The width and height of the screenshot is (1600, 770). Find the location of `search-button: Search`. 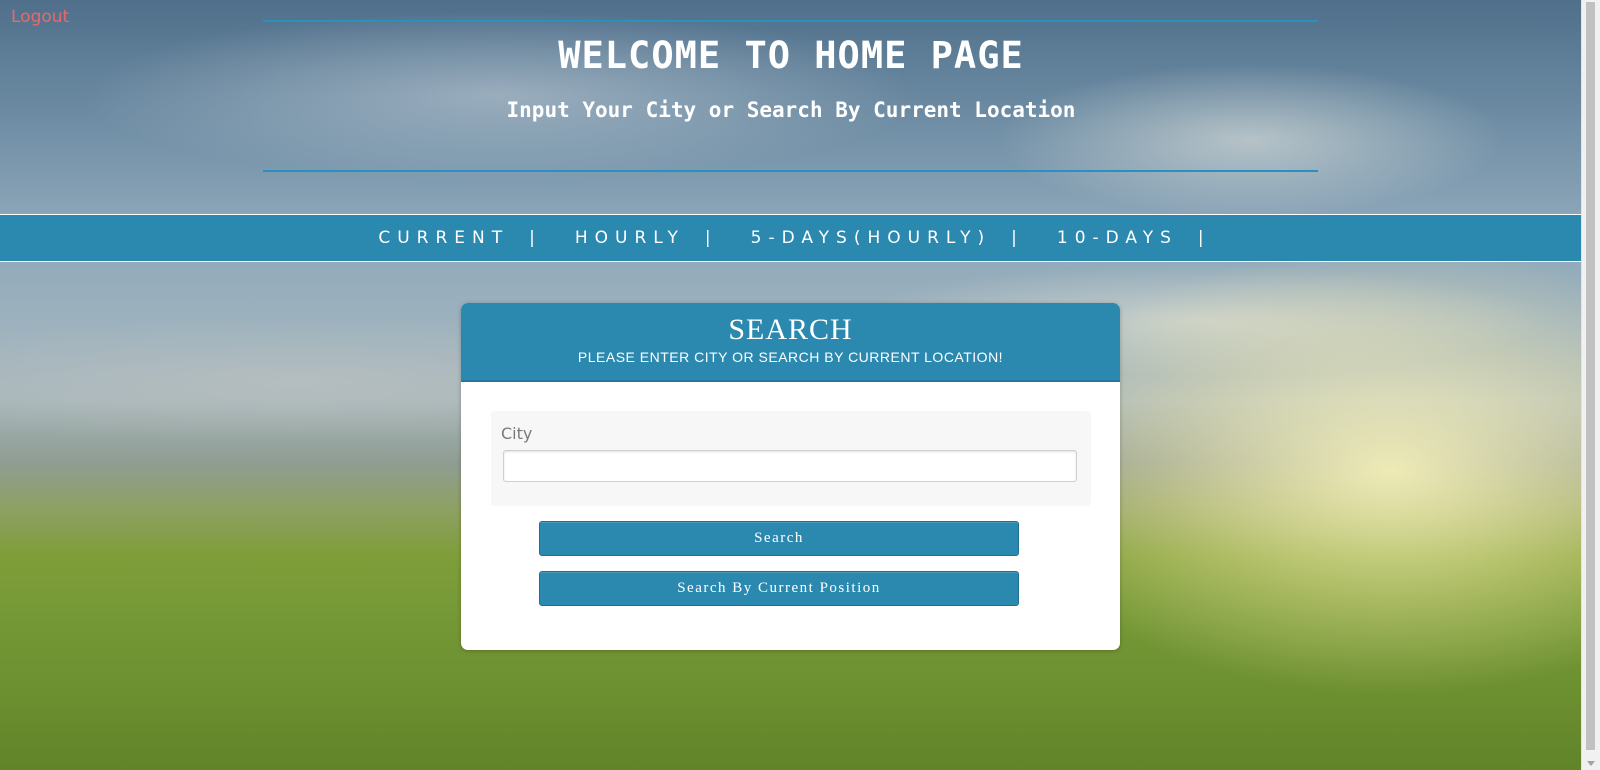

search-button: Search is located at coordinates (779, 538).